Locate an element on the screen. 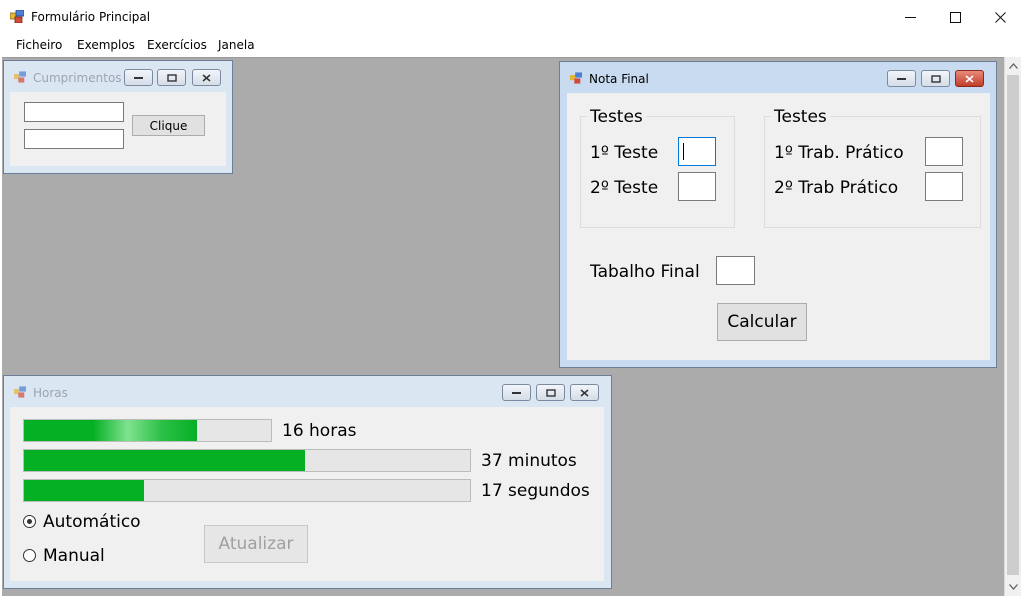  minimize-button is located at coordinates (910, 17).